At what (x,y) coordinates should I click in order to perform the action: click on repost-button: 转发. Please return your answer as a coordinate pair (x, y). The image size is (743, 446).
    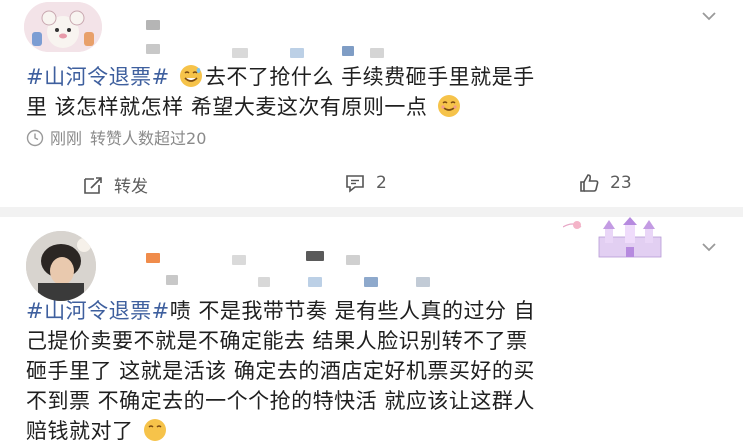
    Looking at the image, I should click on (115, 184).